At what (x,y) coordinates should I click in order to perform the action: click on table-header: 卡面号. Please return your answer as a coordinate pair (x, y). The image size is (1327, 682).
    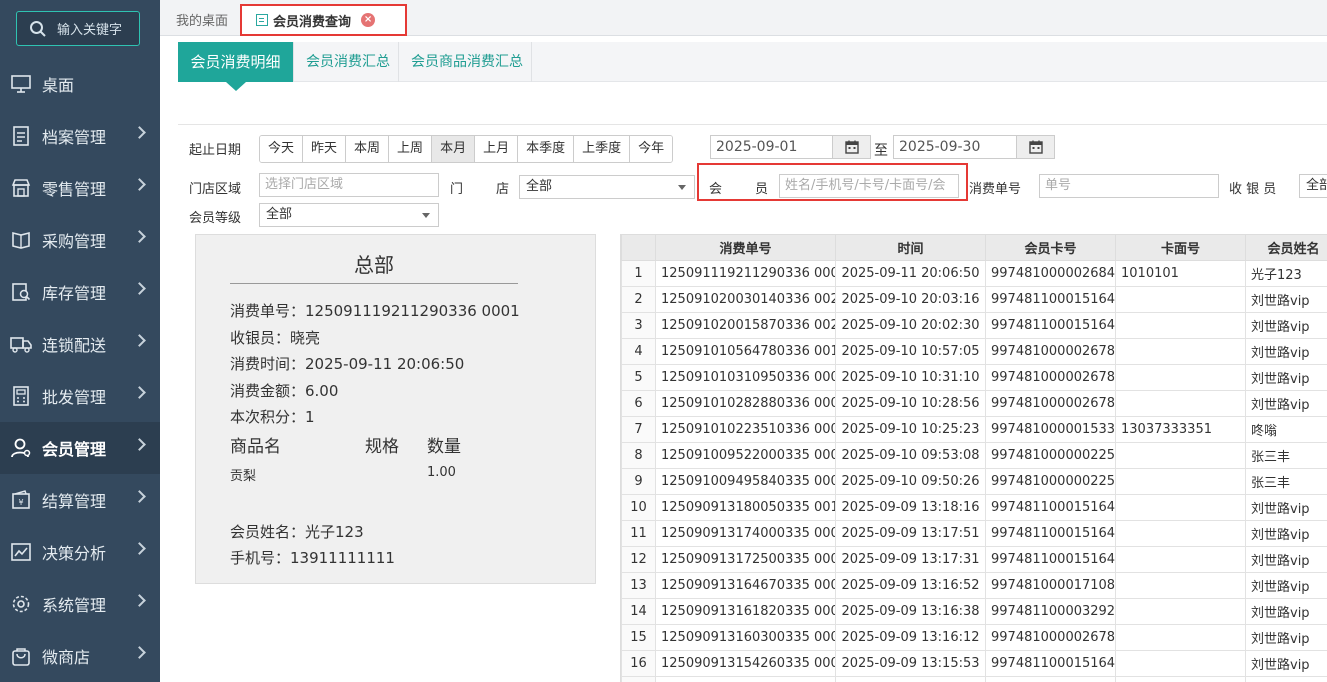
    Looking at the image, I should click on (1180, 247).